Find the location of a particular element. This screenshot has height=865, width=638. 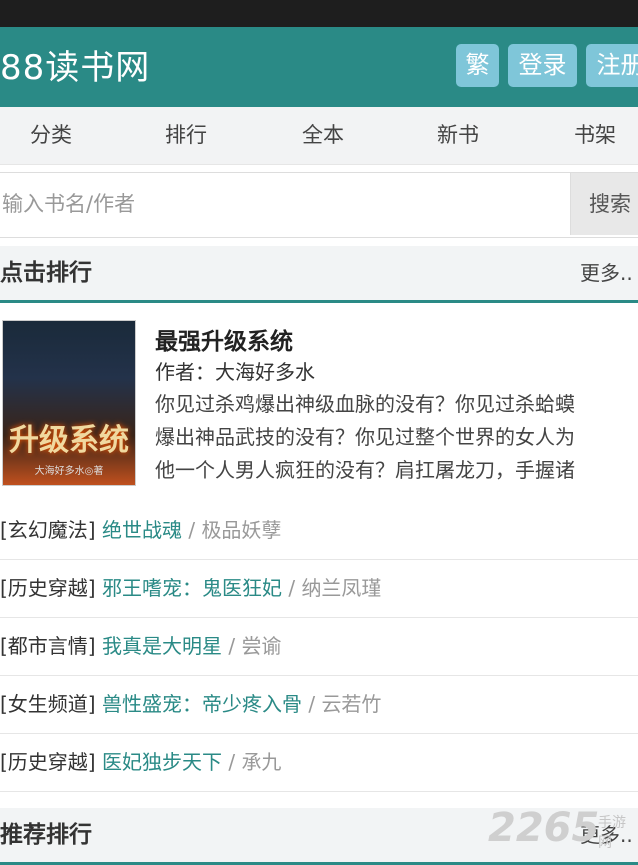

watermark-logo: 2265 is located at coordinates (544, 828).